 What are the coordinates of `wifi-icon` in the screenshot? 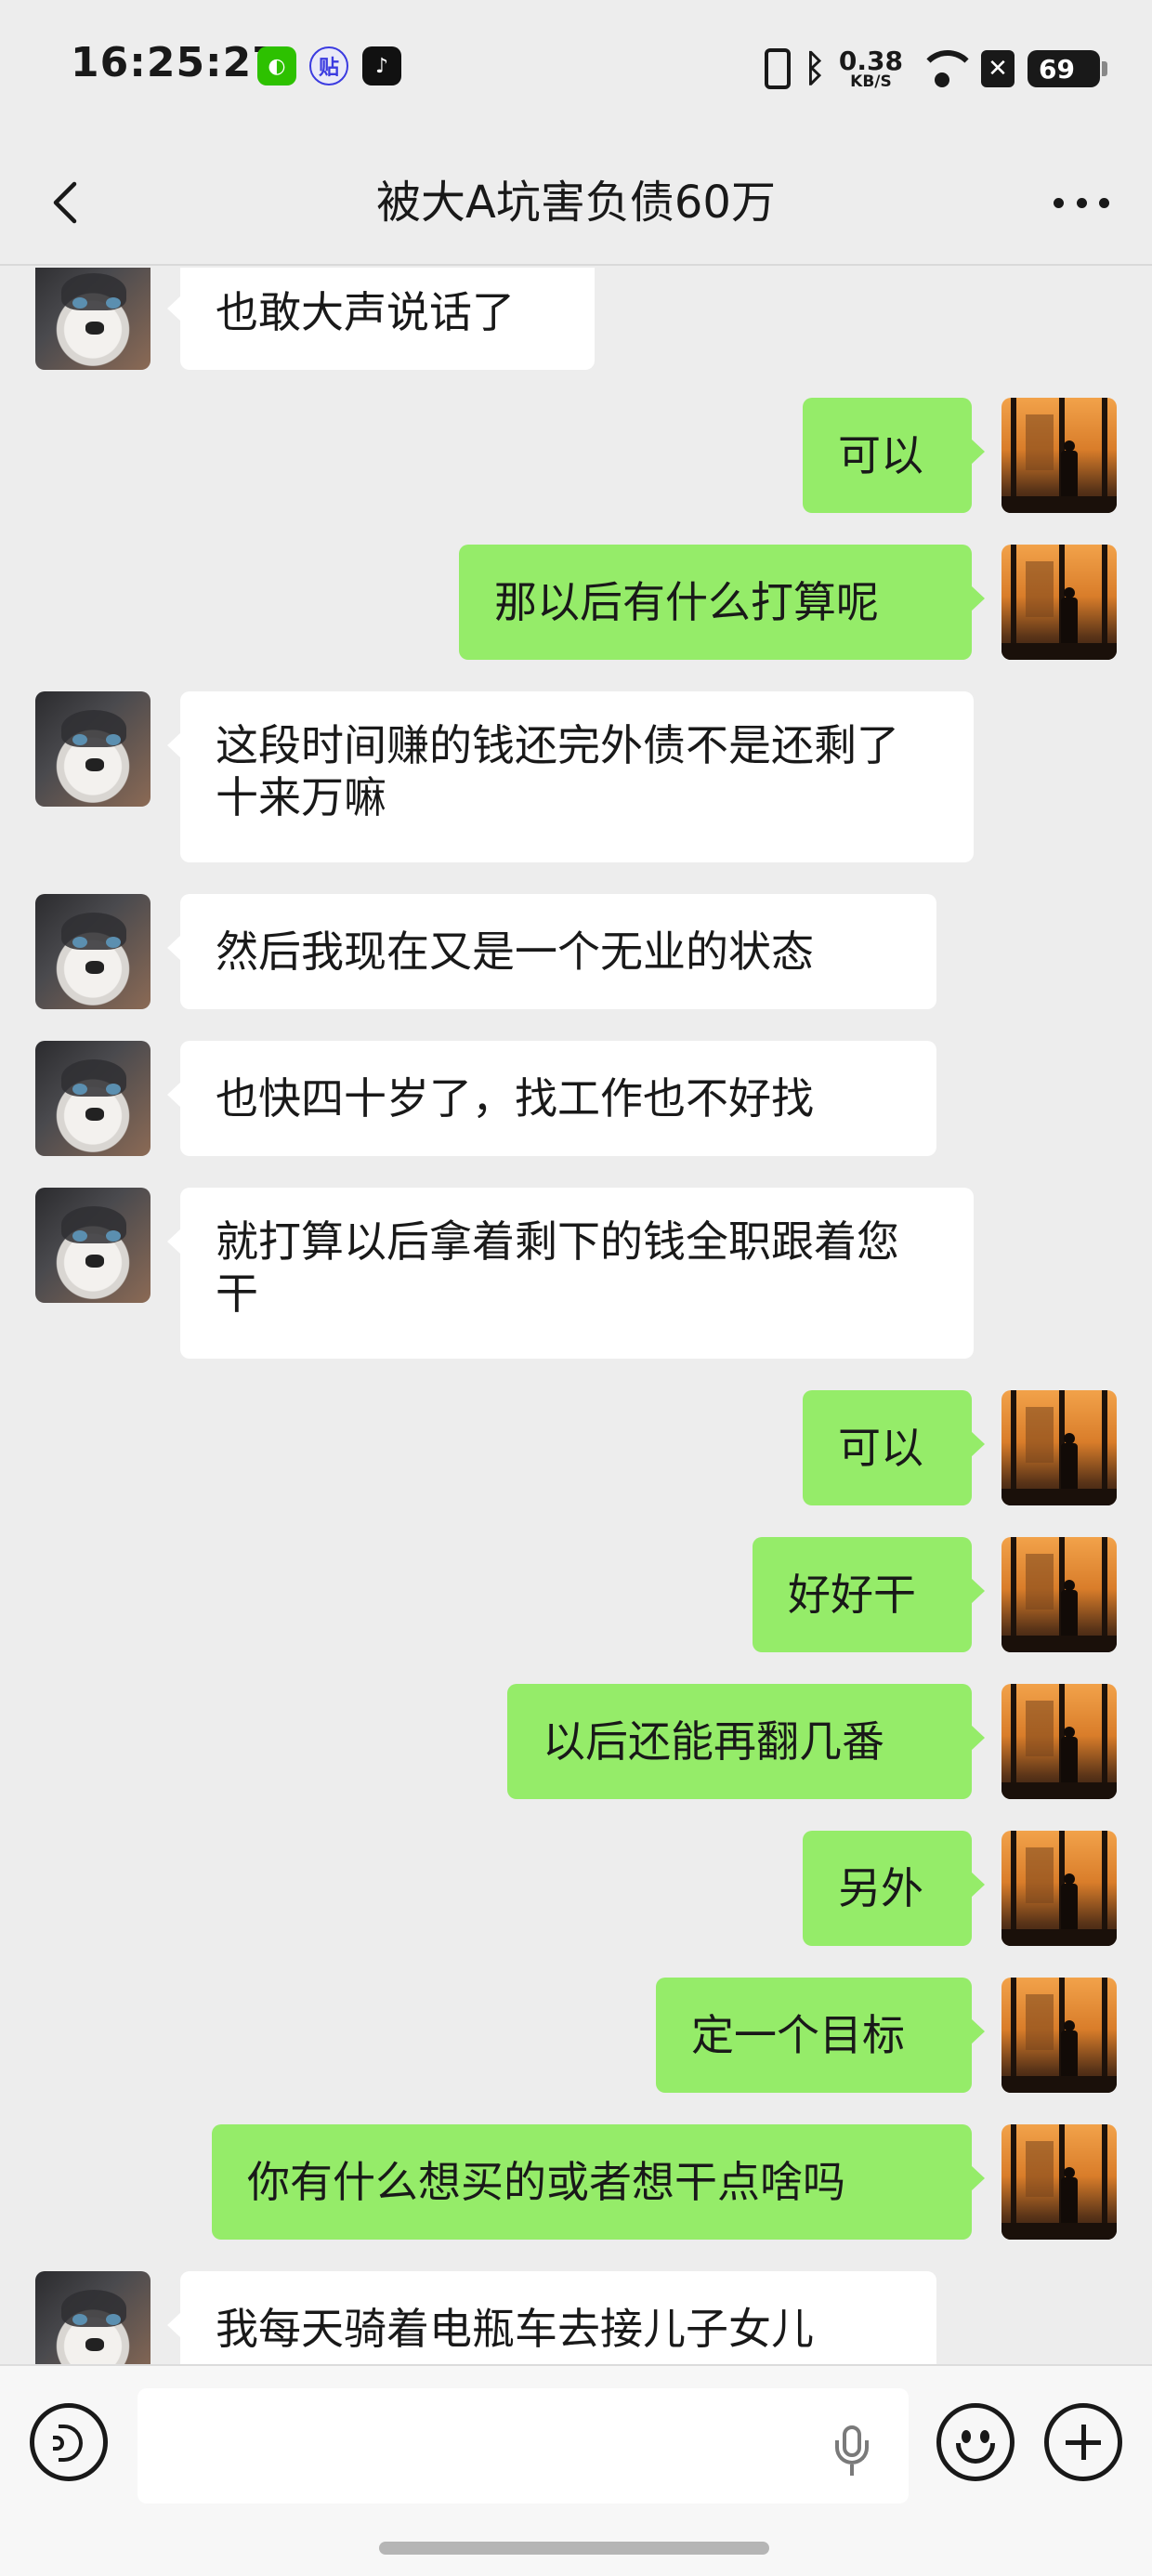 It's located at (946, 68).